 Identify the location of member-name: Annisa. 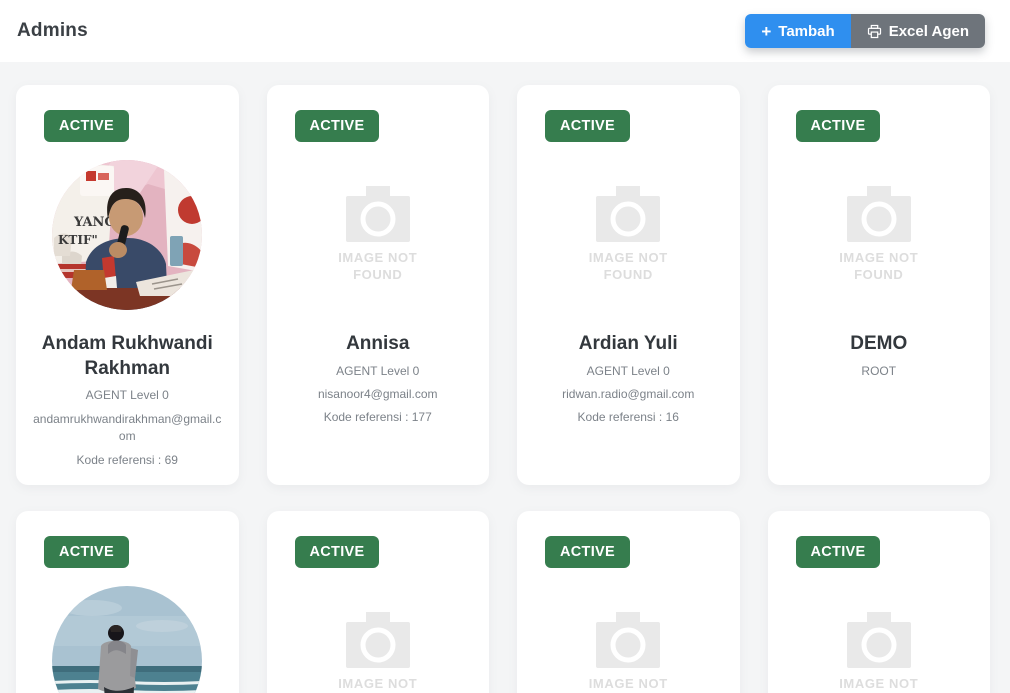
(378, 343).